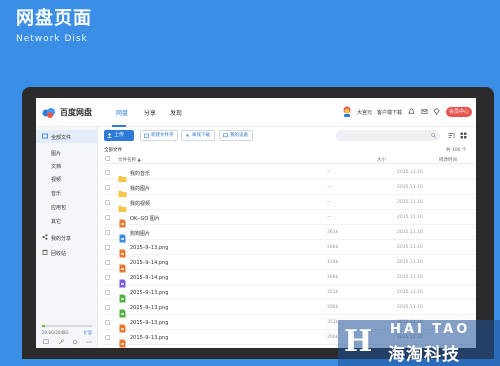 Image resolution: width=500 pixels, height=366 pixels. Describe the element at coordinates (176, 112) in the screenshot. I see `nav-tab-discover: 发现` at that location.